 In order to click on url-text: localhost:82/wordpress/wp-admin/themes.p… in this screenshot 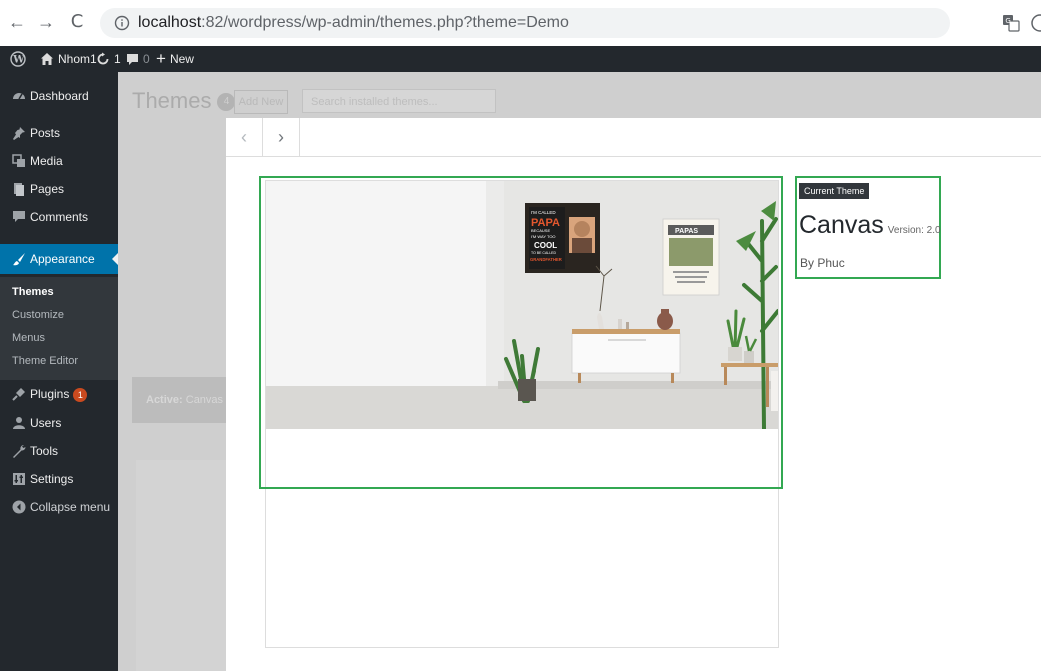, I will do `click(353, 23)`.